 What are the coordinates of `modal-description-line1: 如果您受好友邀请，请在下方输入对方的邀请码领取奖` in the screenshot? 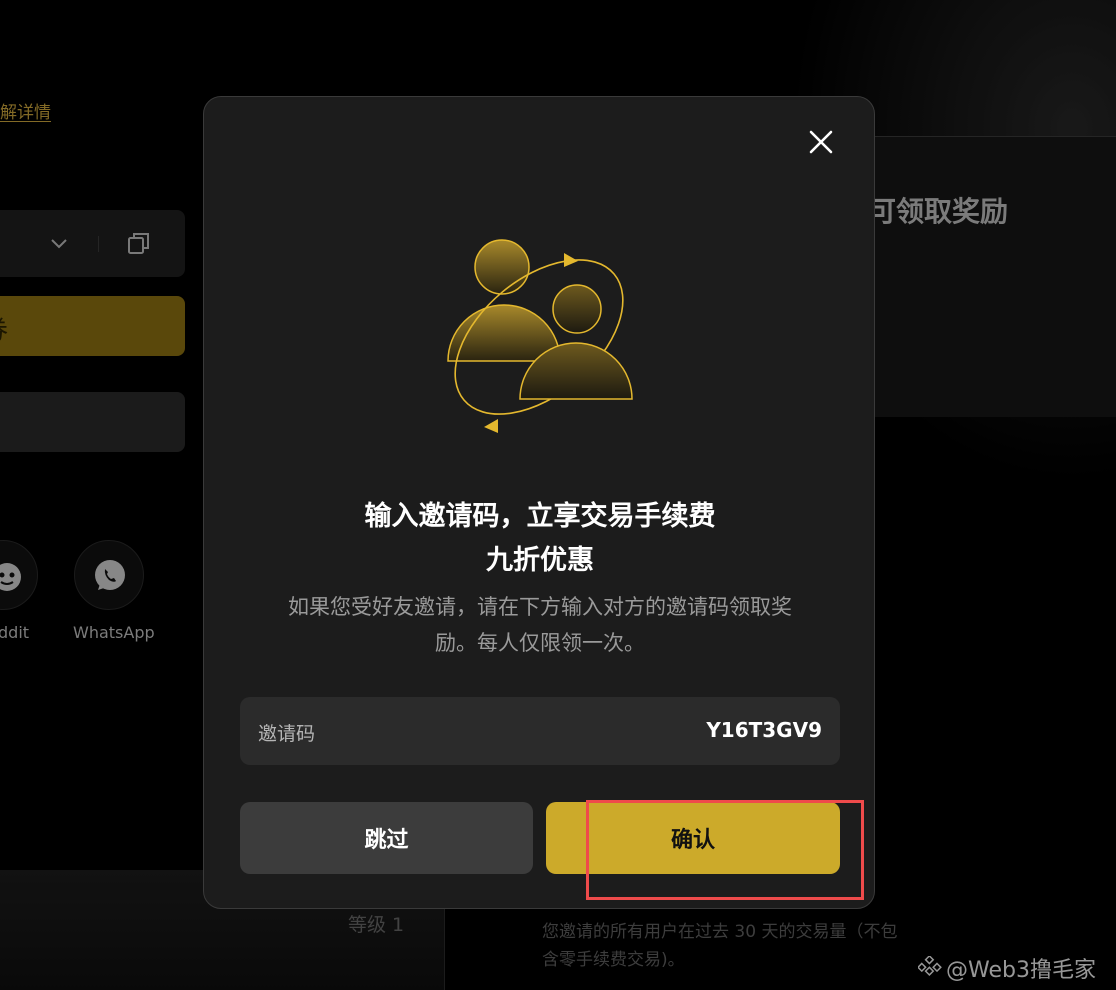 It's located at (540, 607).